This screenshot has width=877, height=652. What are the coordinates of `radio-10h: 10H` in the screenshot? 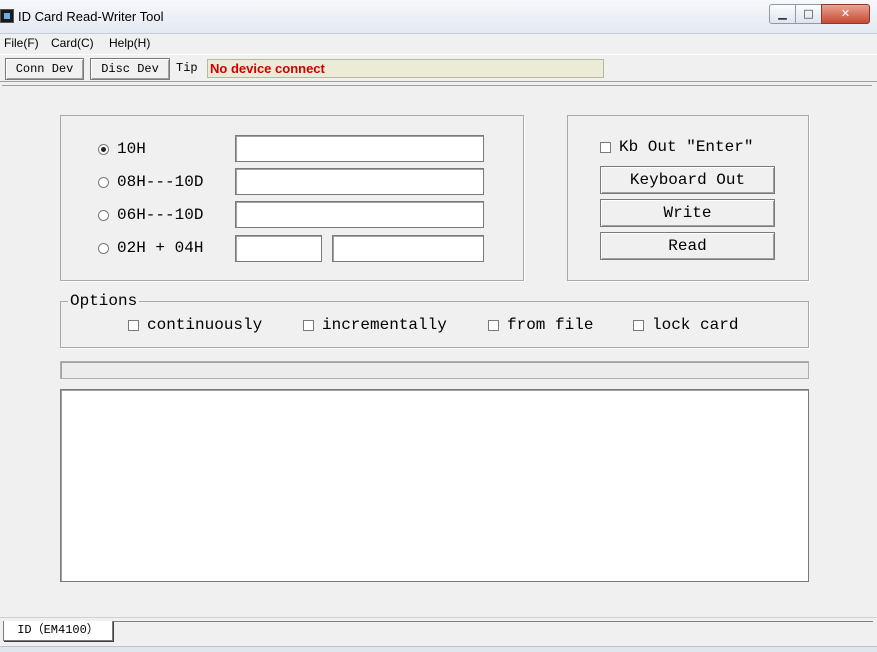 It's located at (122, 149).